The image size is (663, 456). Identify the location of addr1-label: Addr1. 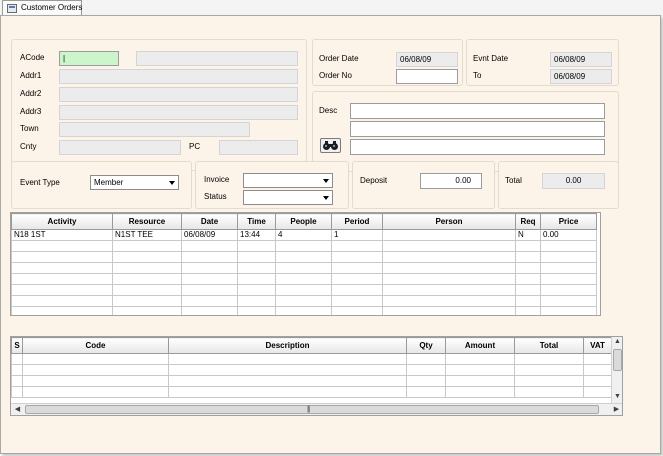
(31, 75).